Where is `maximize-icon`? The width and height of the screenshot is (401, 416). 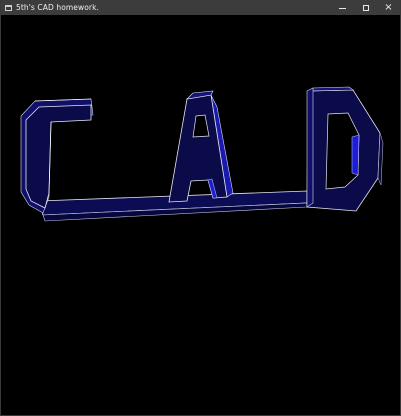 maximize-icon is located at coordinates (365, 7).